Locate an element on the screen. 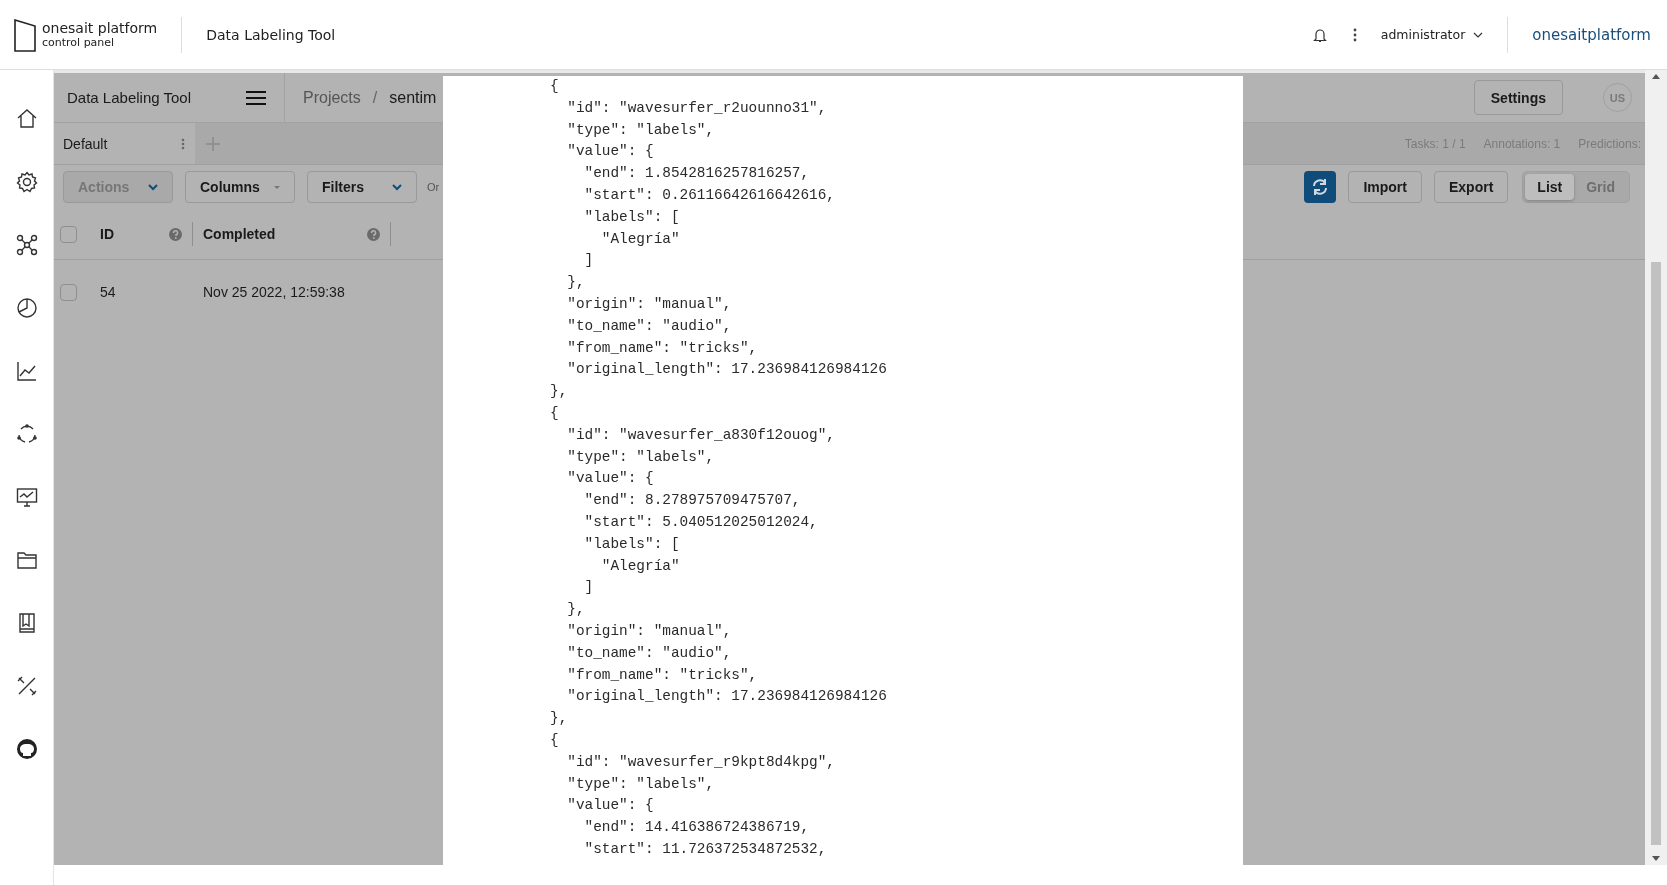 The image size is (1667, 885). refresh-icon is located at coordinates (1320, 187).